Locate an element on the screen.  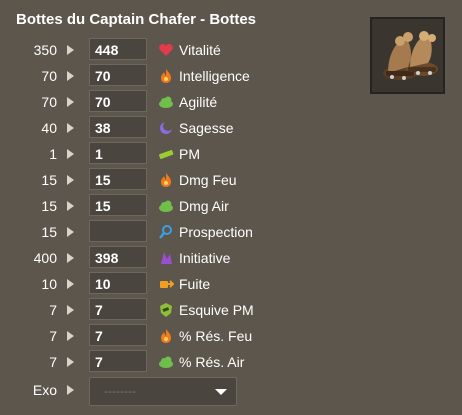
stat-row: 7 7 % Rés. Feu is located at coordinates (231, 337).